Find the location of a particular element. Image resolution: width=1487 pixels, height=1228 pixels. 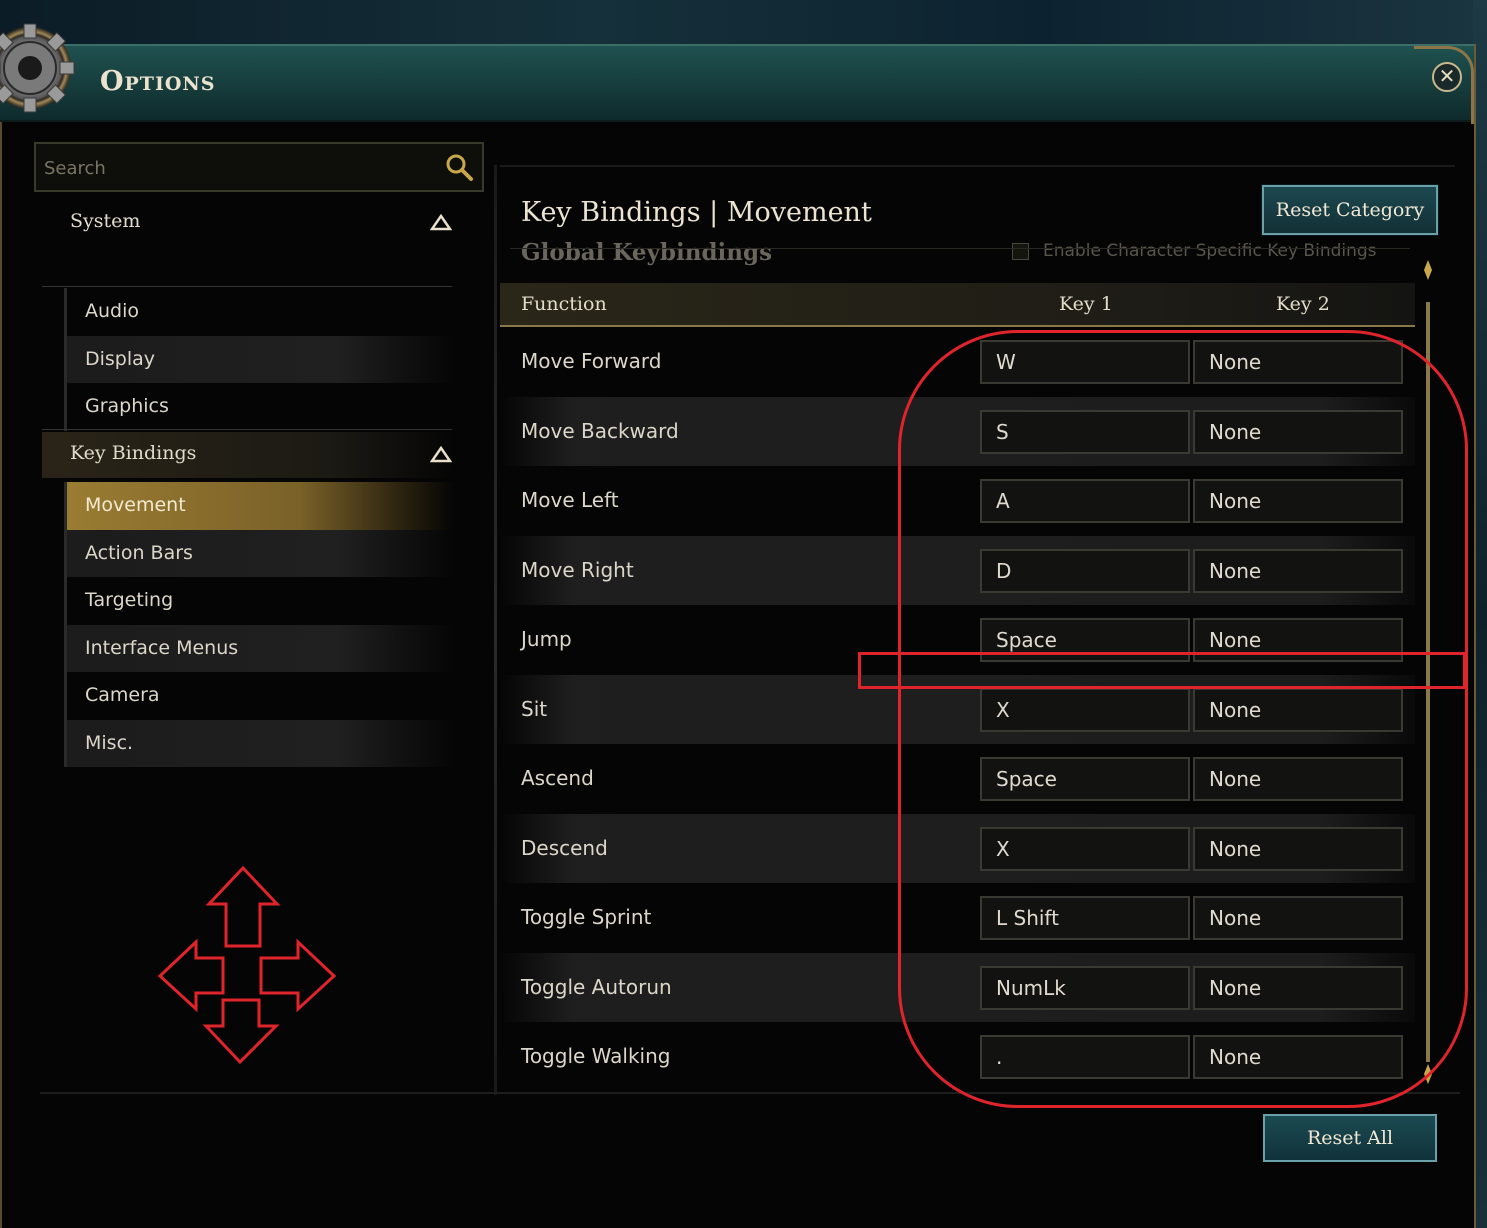

key1-binding: W is located at coordinates (1085, 362).